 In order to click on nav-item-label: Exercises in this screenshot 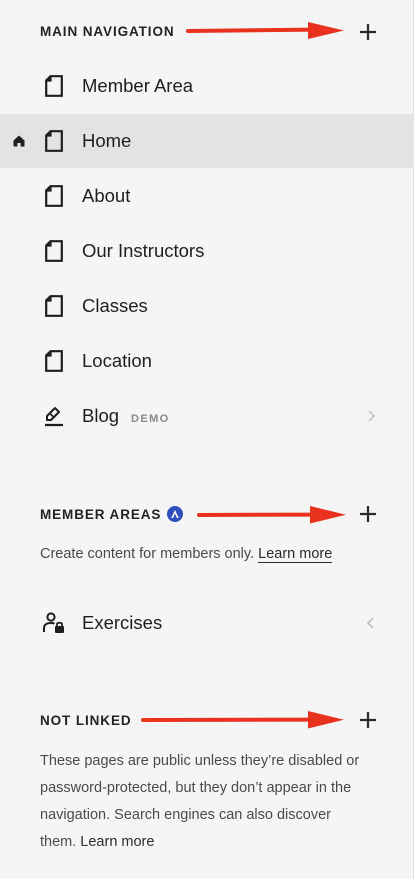, I will do `click(122, 622)`.